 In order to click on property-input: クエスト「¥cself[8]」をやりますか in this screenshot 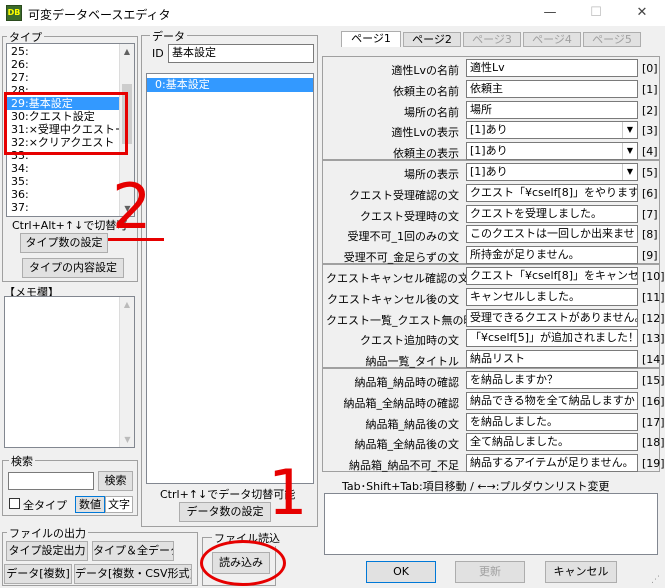, I will do `click(552, 193)`.